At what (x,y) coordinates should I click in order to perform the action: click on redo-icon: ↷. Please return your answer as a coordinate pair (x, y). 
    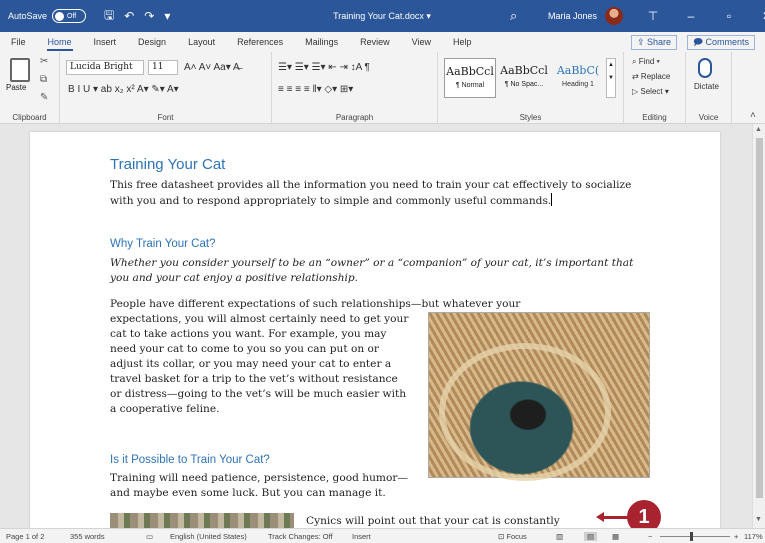
    Looking at the image, I should click on (149, 16).